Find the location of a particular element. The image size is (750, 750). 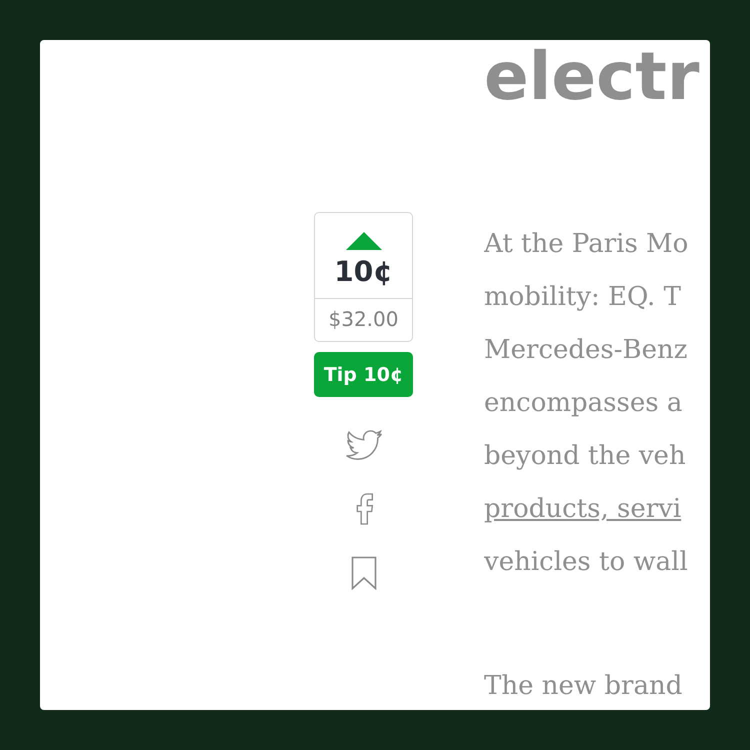

twitter-bird-icon is located at coordinates (363, 446).